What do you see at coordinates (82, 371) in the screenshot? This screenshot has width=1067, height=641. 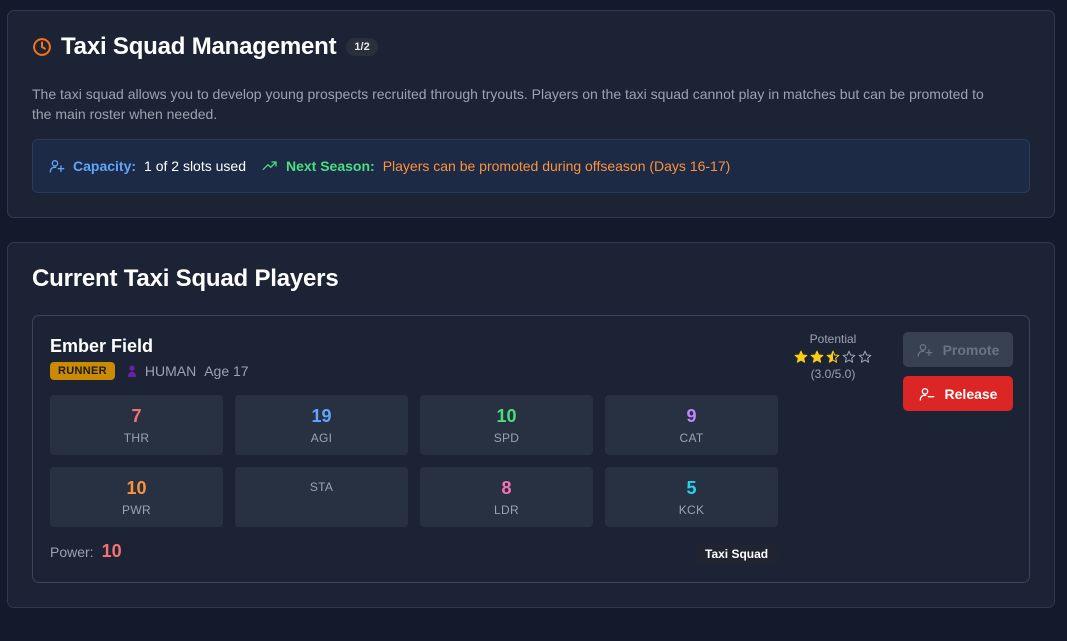 I see `position-badge: RUNNER` at bounding box center [82, 371].